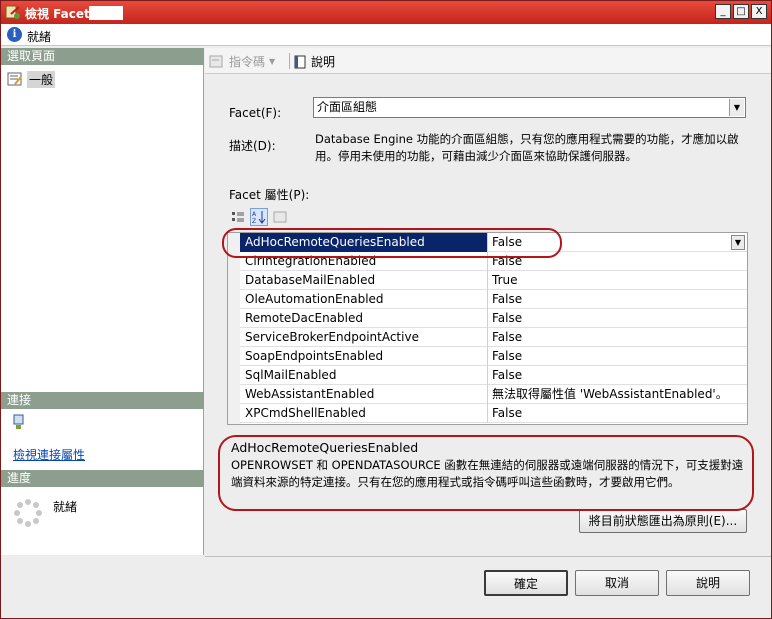 The height and width of the screenshot is (619, 772). I want to click on select-page-header: 選取頁面, so click(102, 56).